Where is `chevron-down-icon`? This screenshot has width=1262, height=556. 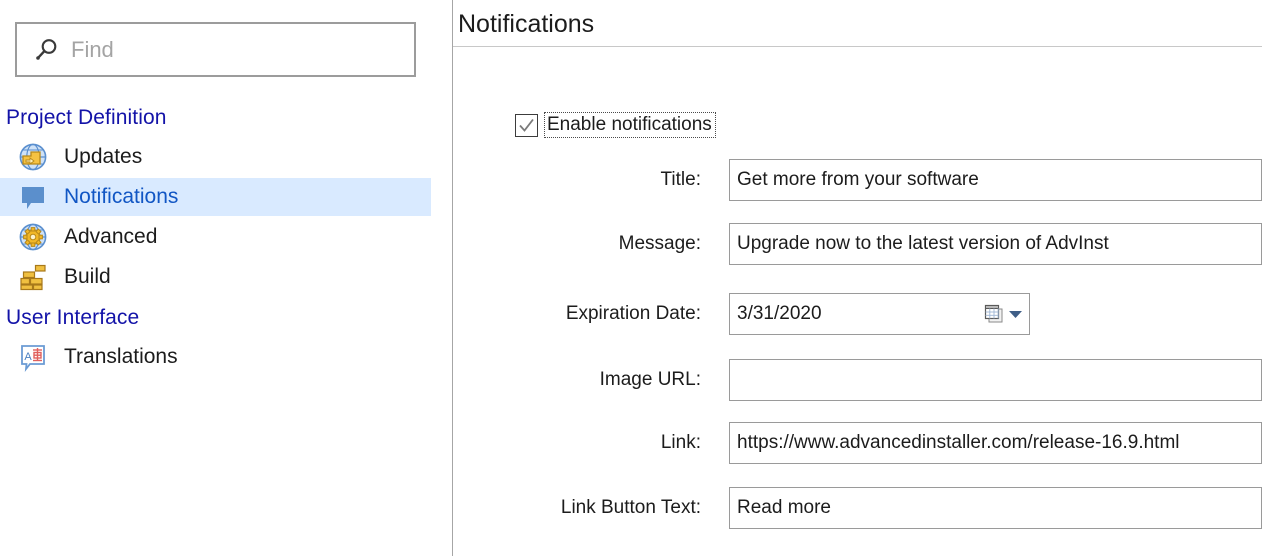
chevron-down-icon is located at coordinates (1015, 314).